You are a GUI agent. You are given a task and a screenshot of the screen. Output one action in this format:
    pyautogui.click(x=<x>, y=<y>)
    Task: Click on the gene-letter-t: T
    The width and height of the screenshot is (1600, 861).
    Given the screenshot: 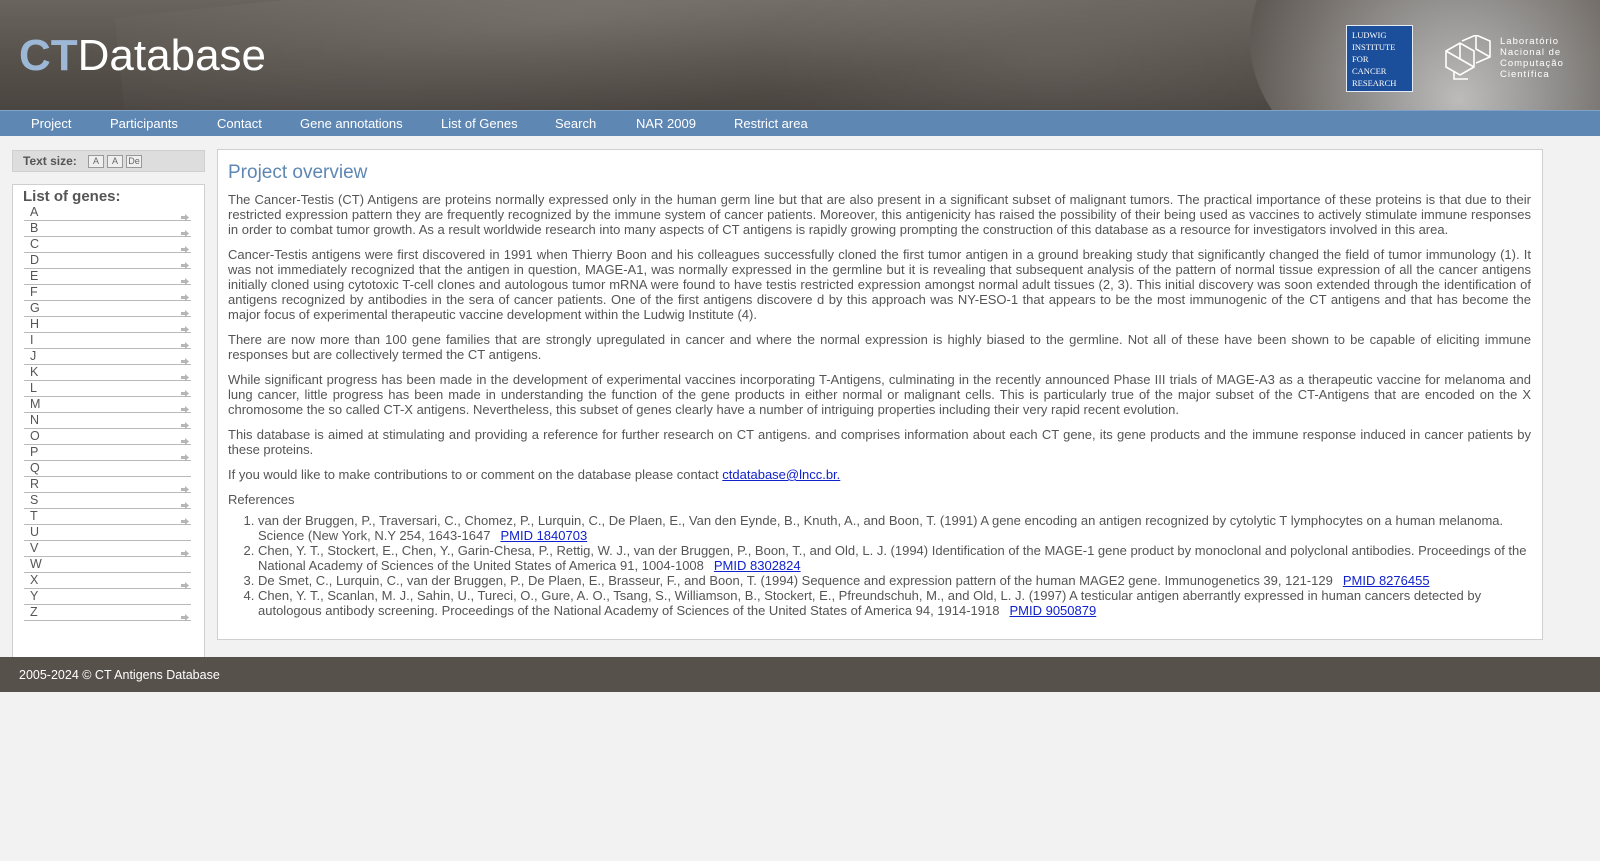 What is the action you would take?
    pyautogui.click(x=107, y=517)
    